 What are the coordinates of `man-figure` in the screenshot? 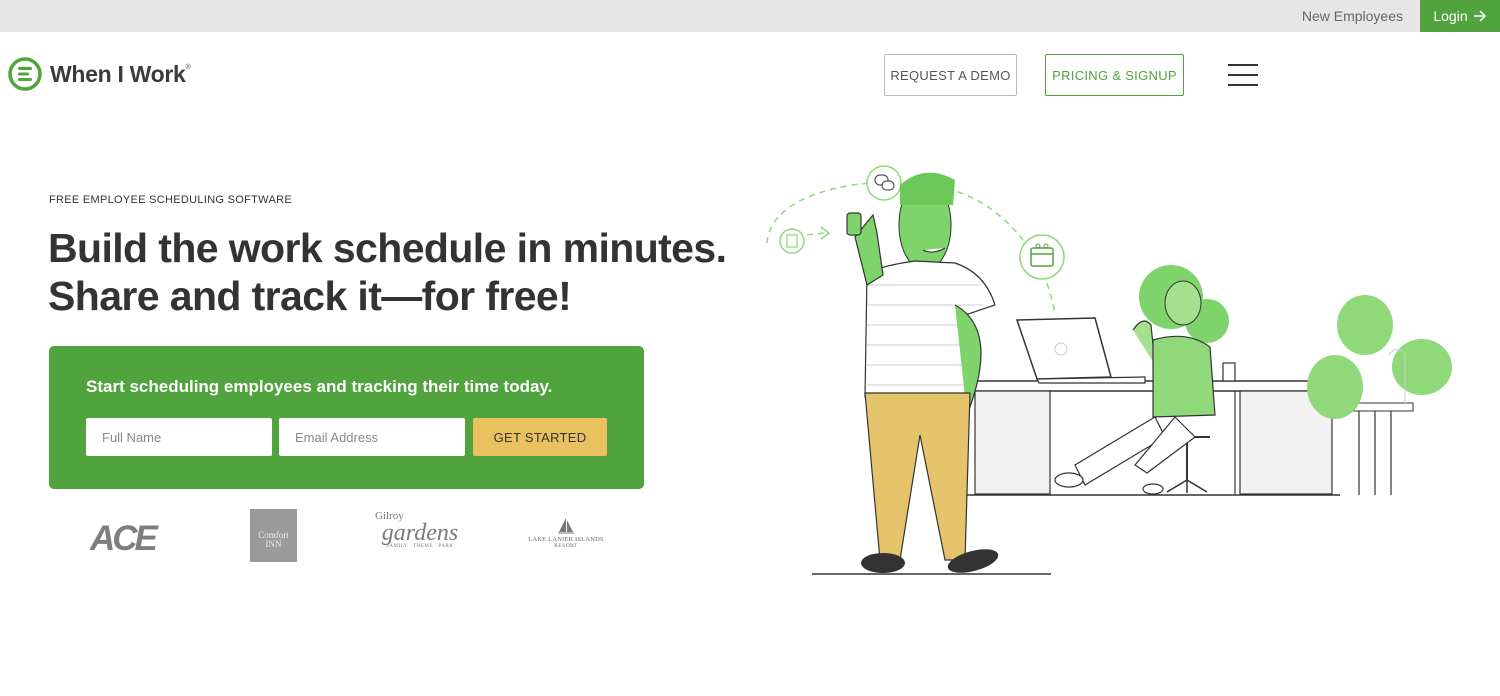 It's located at (931, 373).